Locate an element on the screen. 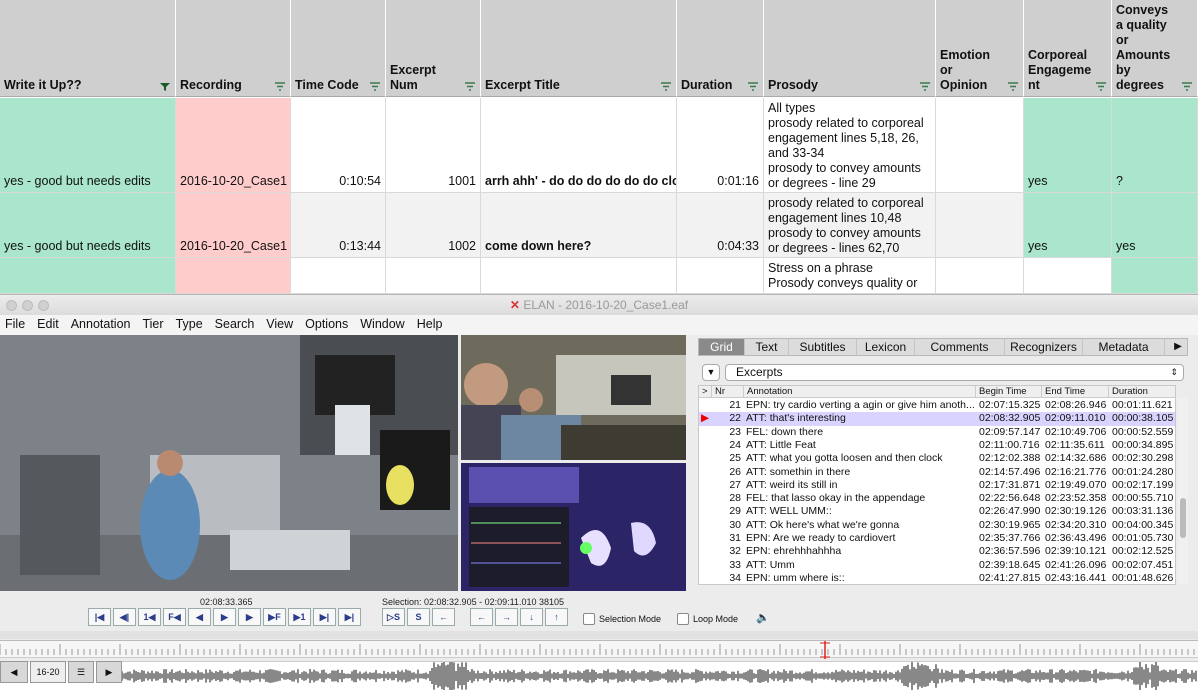 This screenshot has width=1198, height=693. grid-header: Annotation is located at coordinates (860, 392).